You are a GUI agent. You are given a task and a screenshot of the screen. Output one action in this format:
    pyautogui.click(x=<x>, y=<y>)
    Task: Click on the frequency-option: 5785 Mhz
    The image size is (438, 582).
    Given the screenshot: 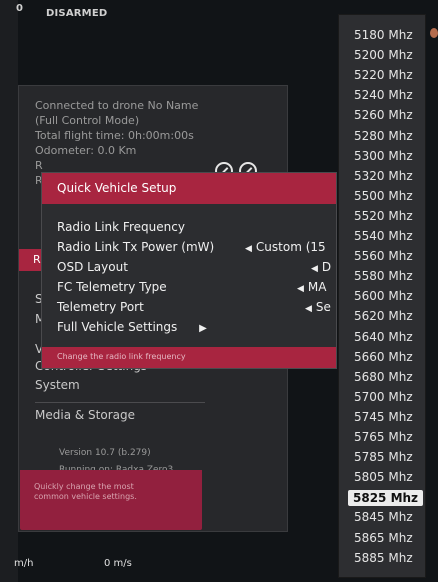 What is the action you would take?
    pyautogui.click(x=383, y=457)
    